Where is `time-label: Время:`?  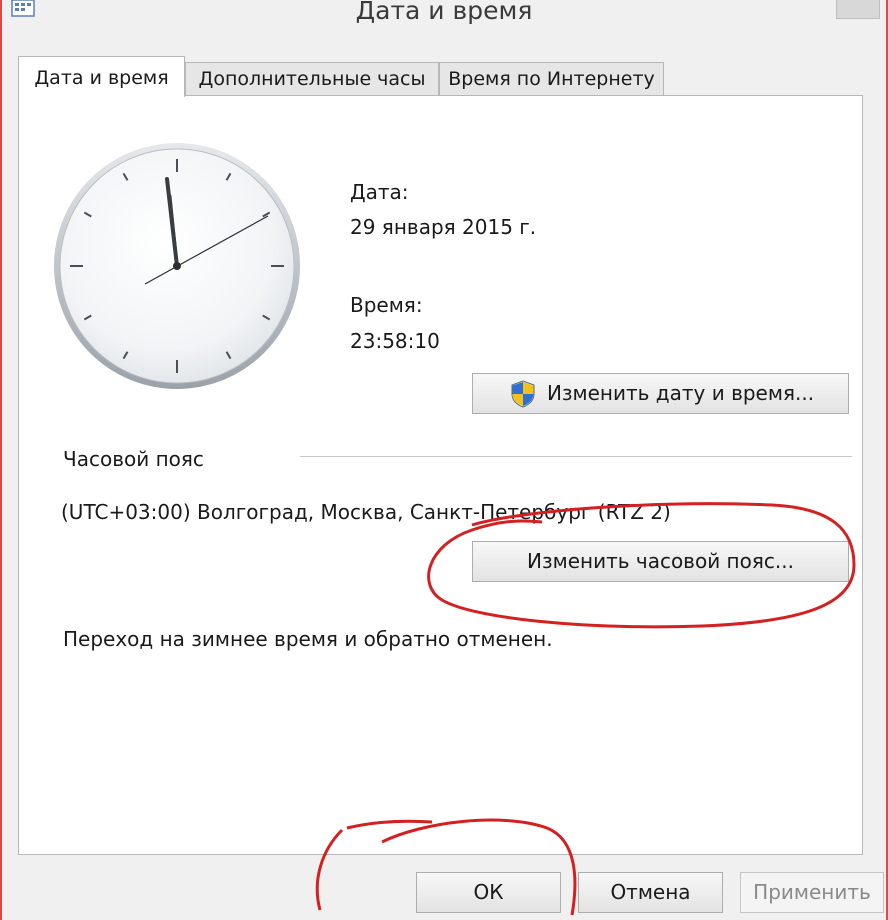 time-label: Время: is located at coordinates (386, 305).